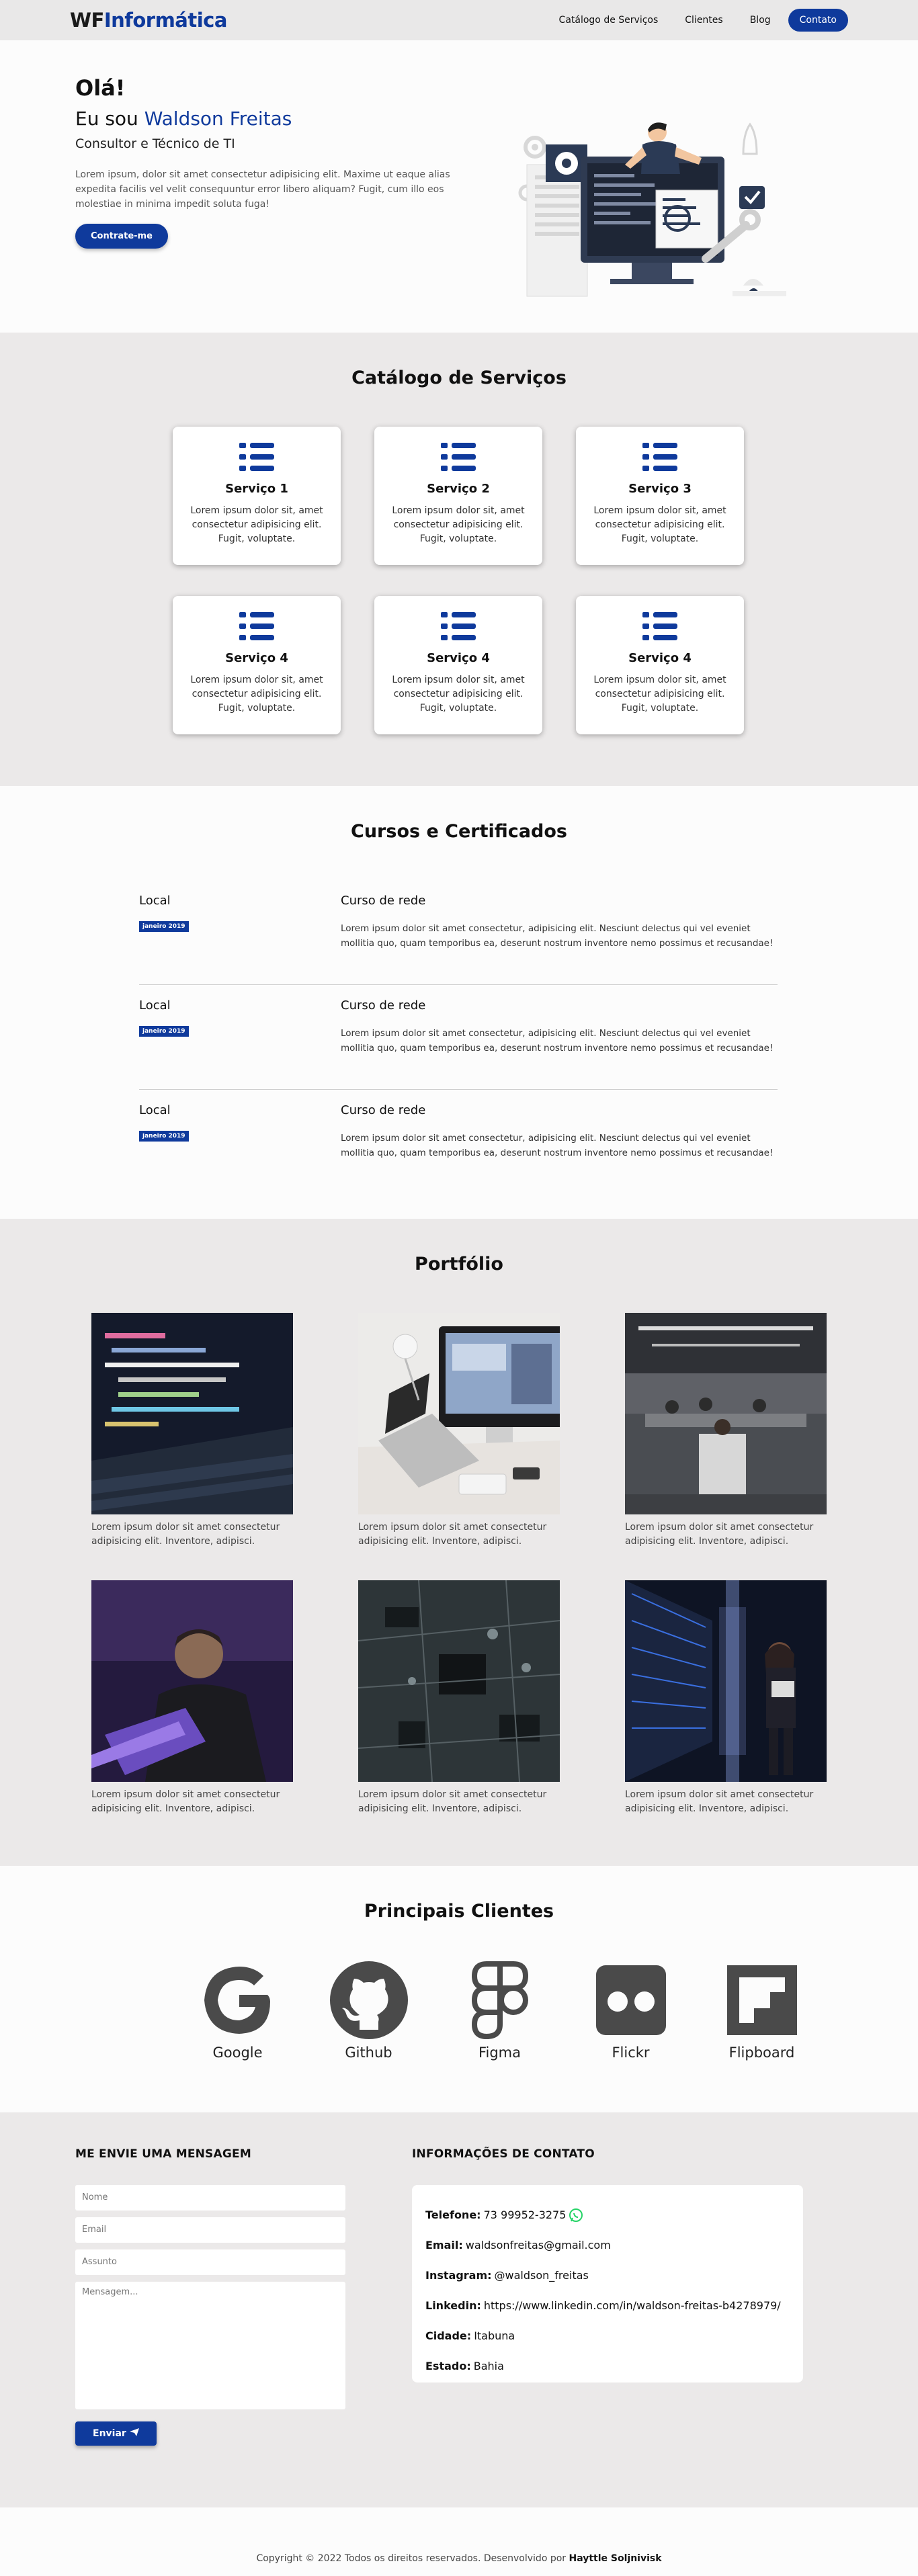 The width and height of the screenshot is (918, 2576). I want to click on info-label: Cidade:, so click(448, 2335).